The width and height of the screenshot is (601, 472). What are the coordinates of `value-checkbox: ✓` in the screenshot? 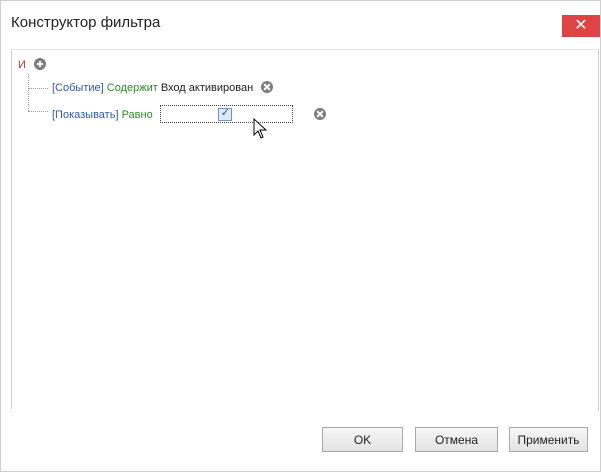 It's located at (224, 114).